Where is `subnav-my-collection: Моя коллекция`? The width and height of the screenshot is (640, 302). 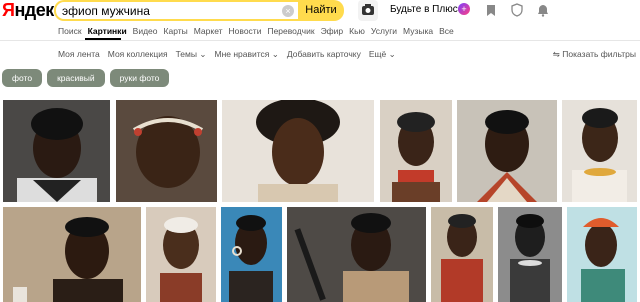
subnav-my-collection: Моя коллекция is located at coordinates (138, 54).